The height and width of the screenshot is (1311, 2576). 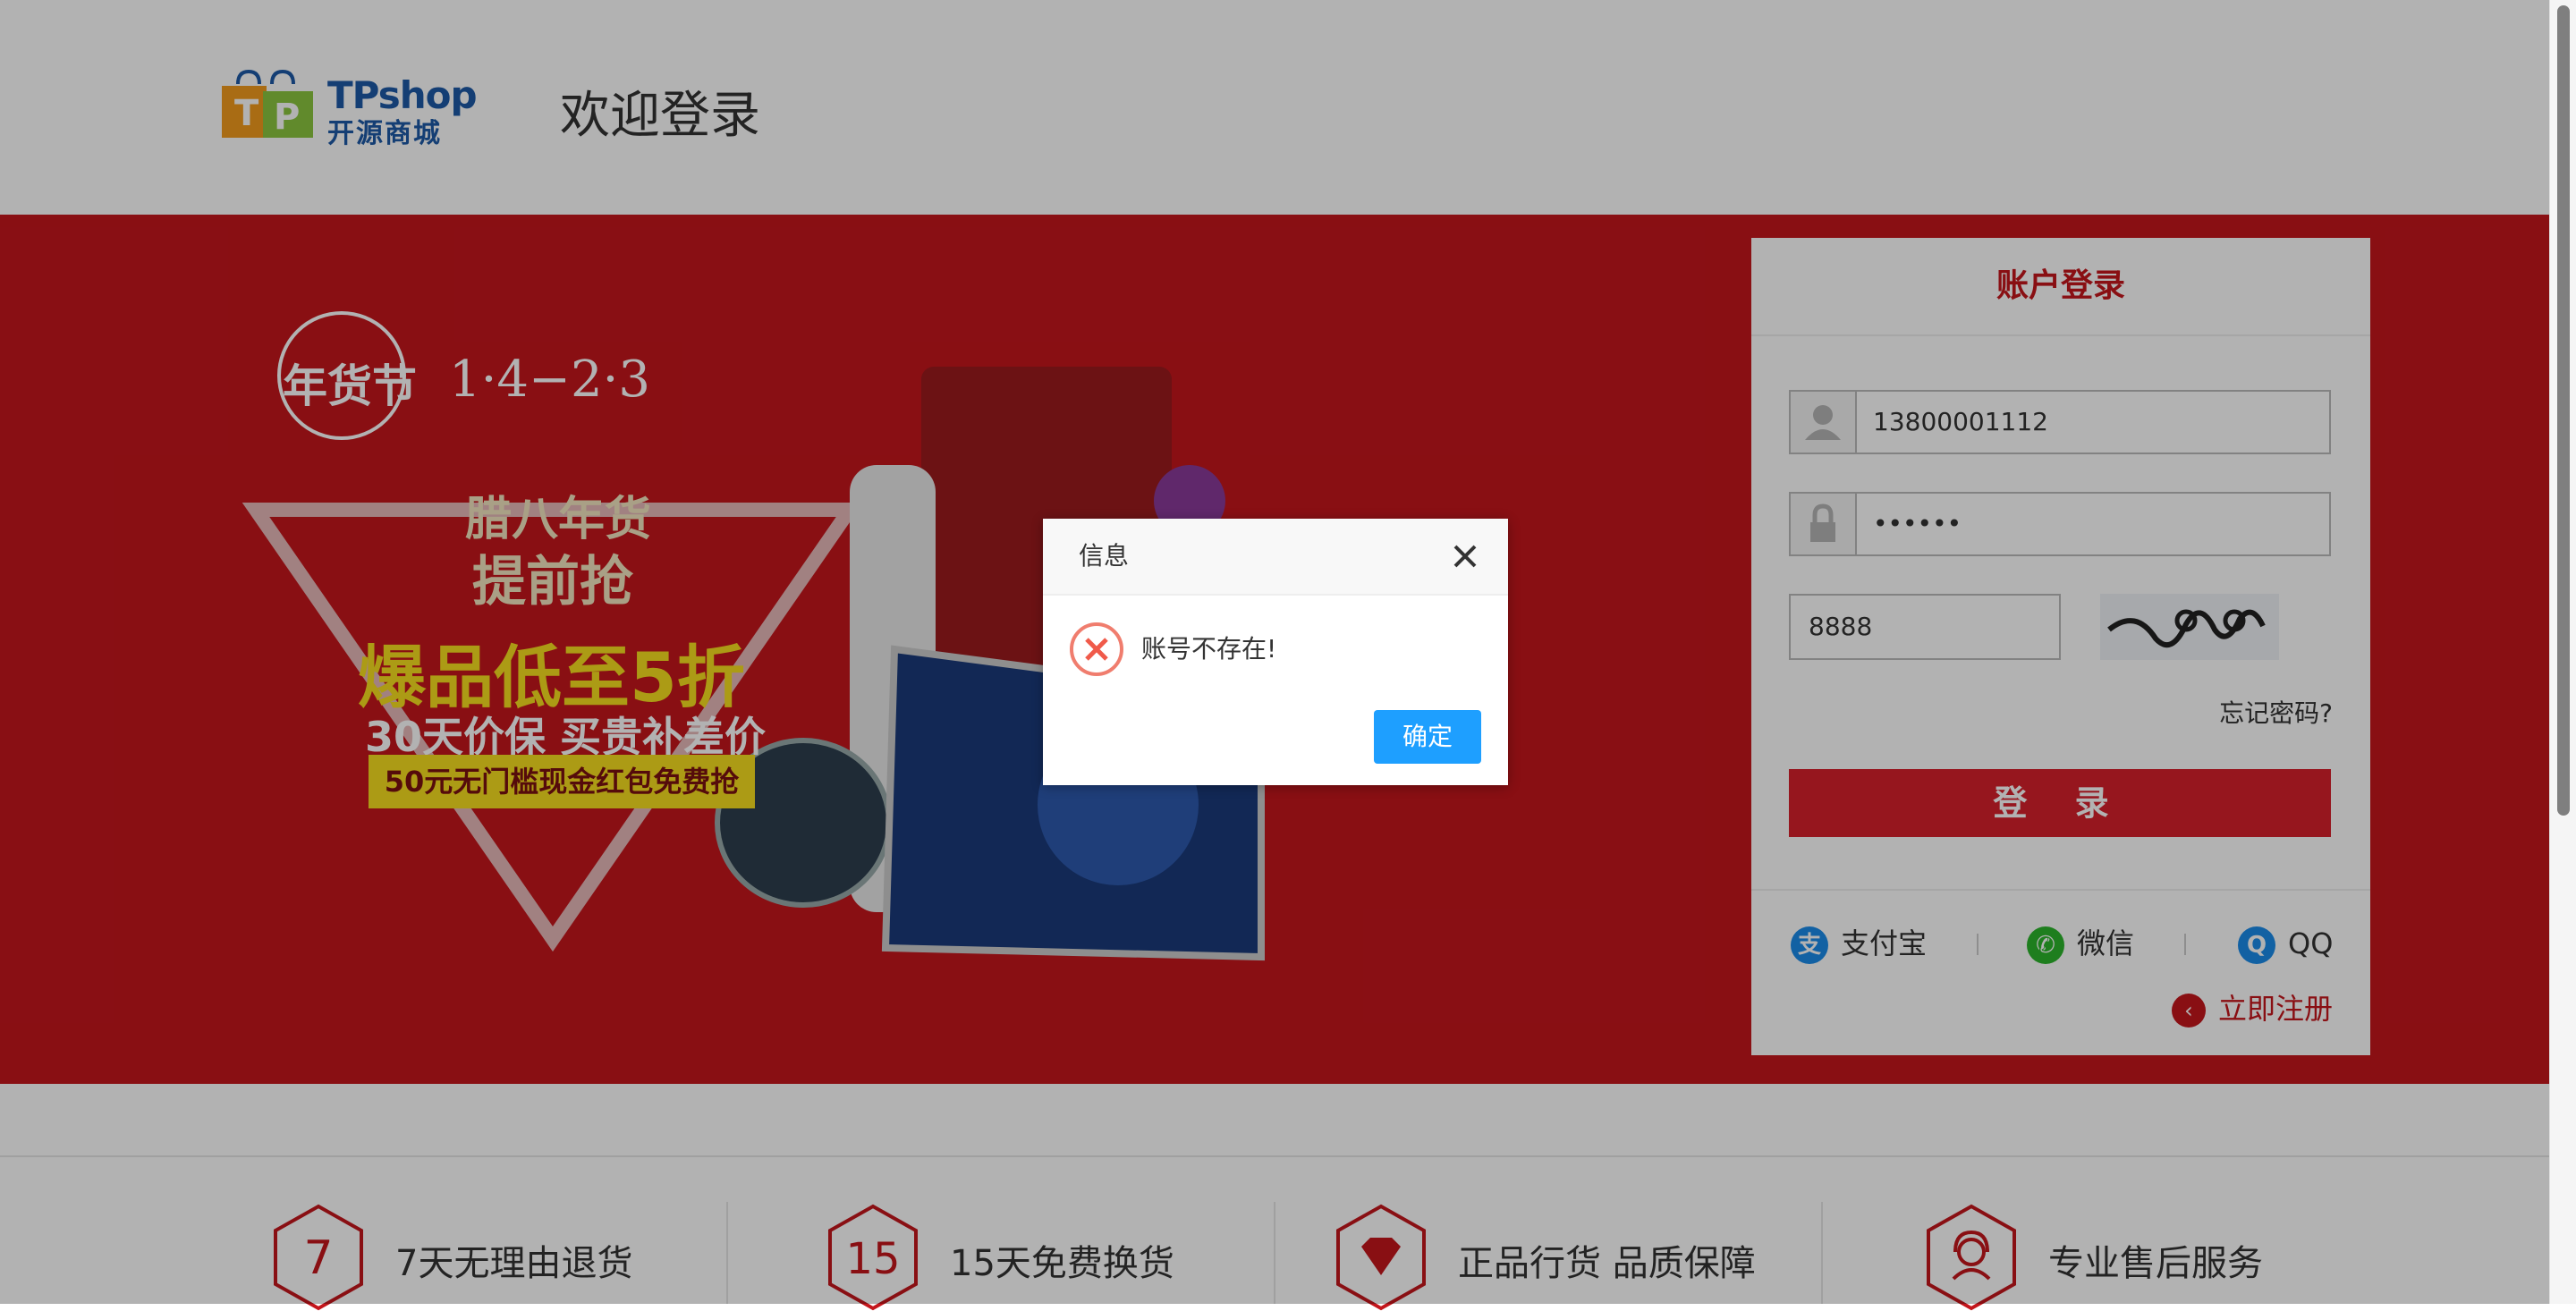 What do you see at coordinates (1465, 556) in the screenshot?
I see `close-icon` at bounding box center [1465, 556].